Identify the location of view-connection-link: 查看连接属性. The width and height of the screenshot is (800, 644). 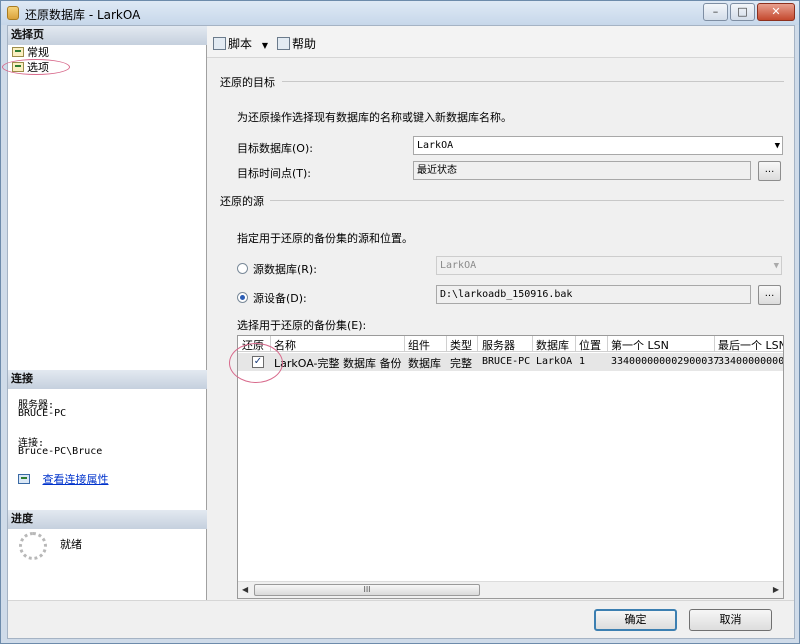
(76, 479).